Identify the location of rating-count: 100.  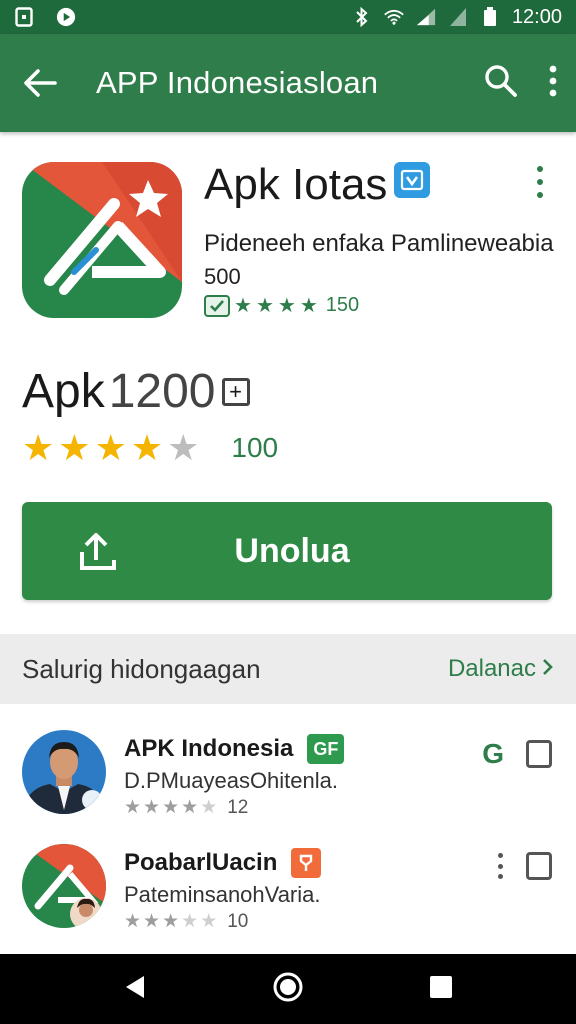
(255, 447).